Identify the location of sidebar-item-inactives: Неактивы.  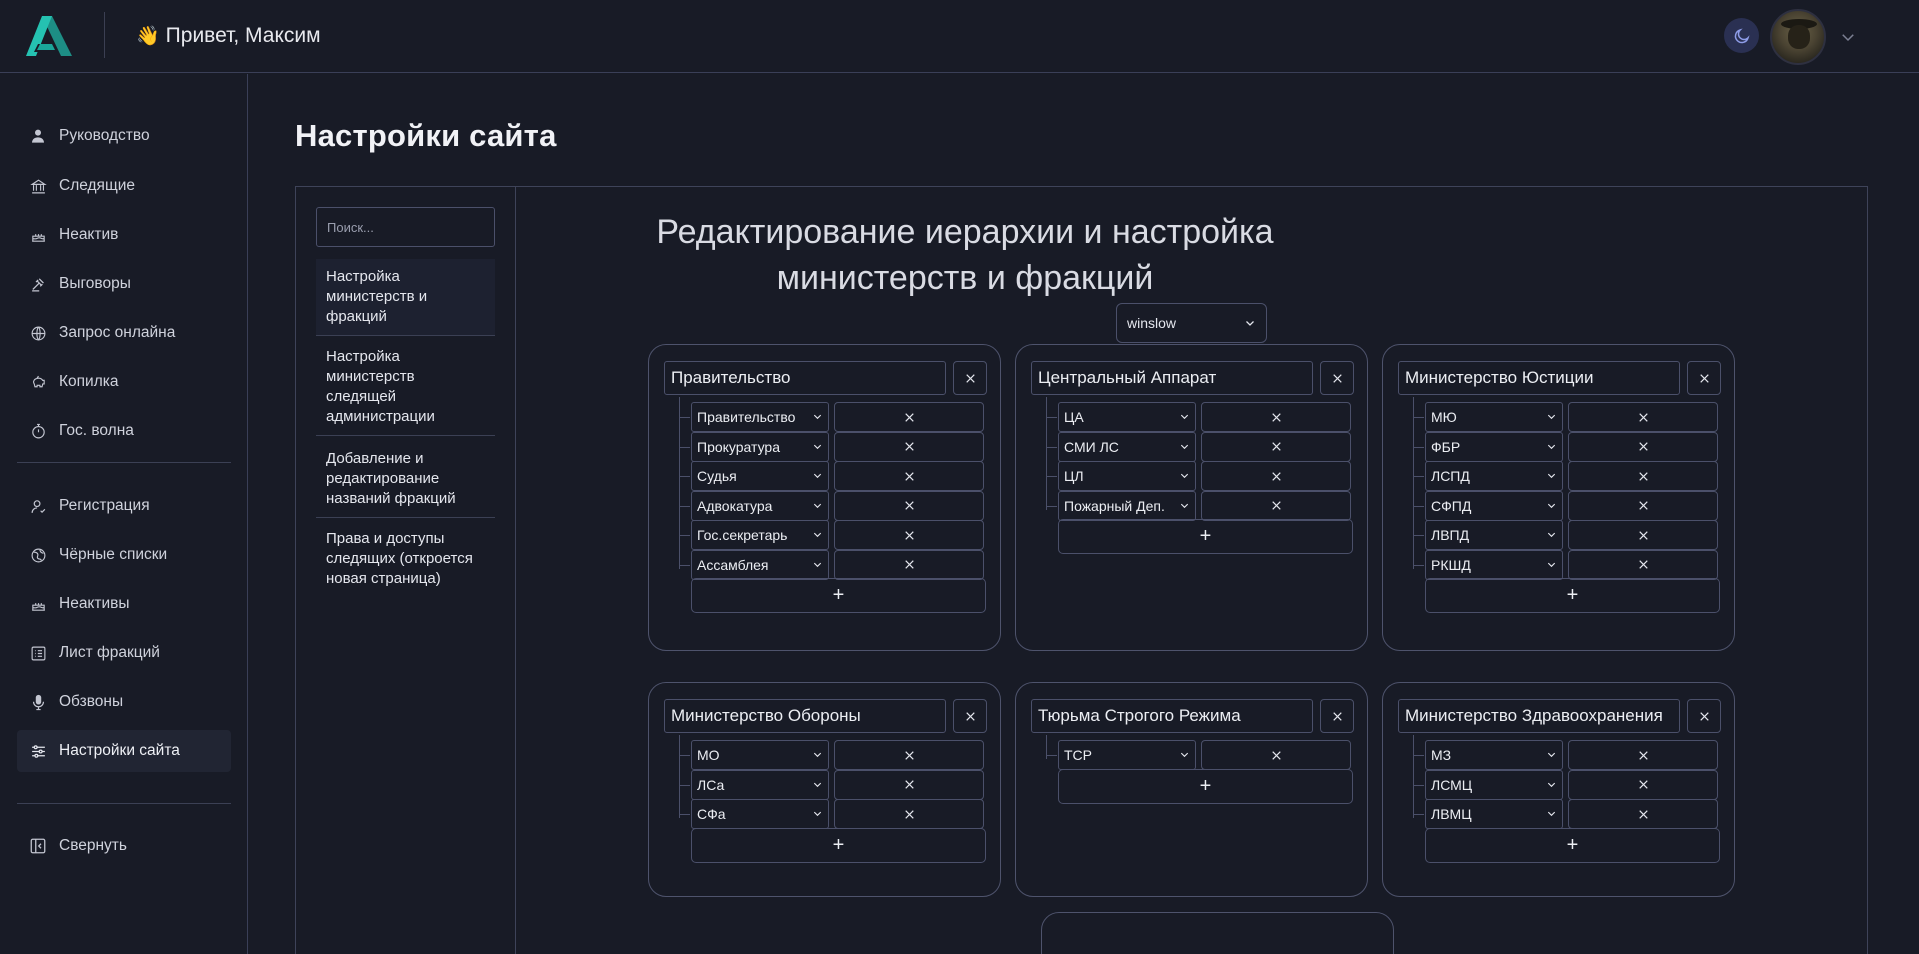
(124, 604).